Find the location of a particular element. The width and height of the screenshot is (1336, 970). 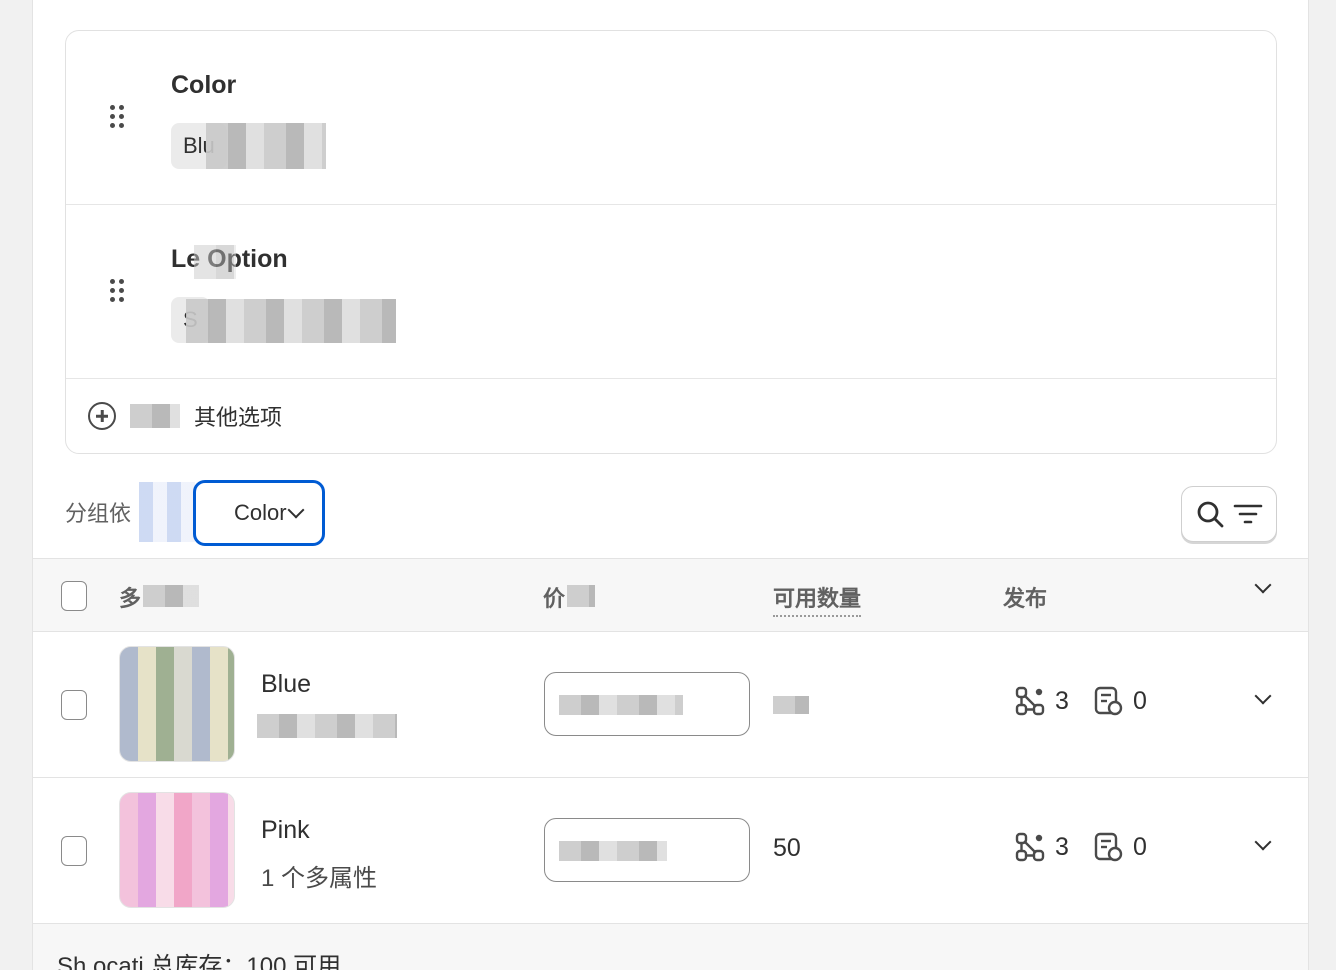

group-by-label: 分组依 is located at coordinates (98, 513).